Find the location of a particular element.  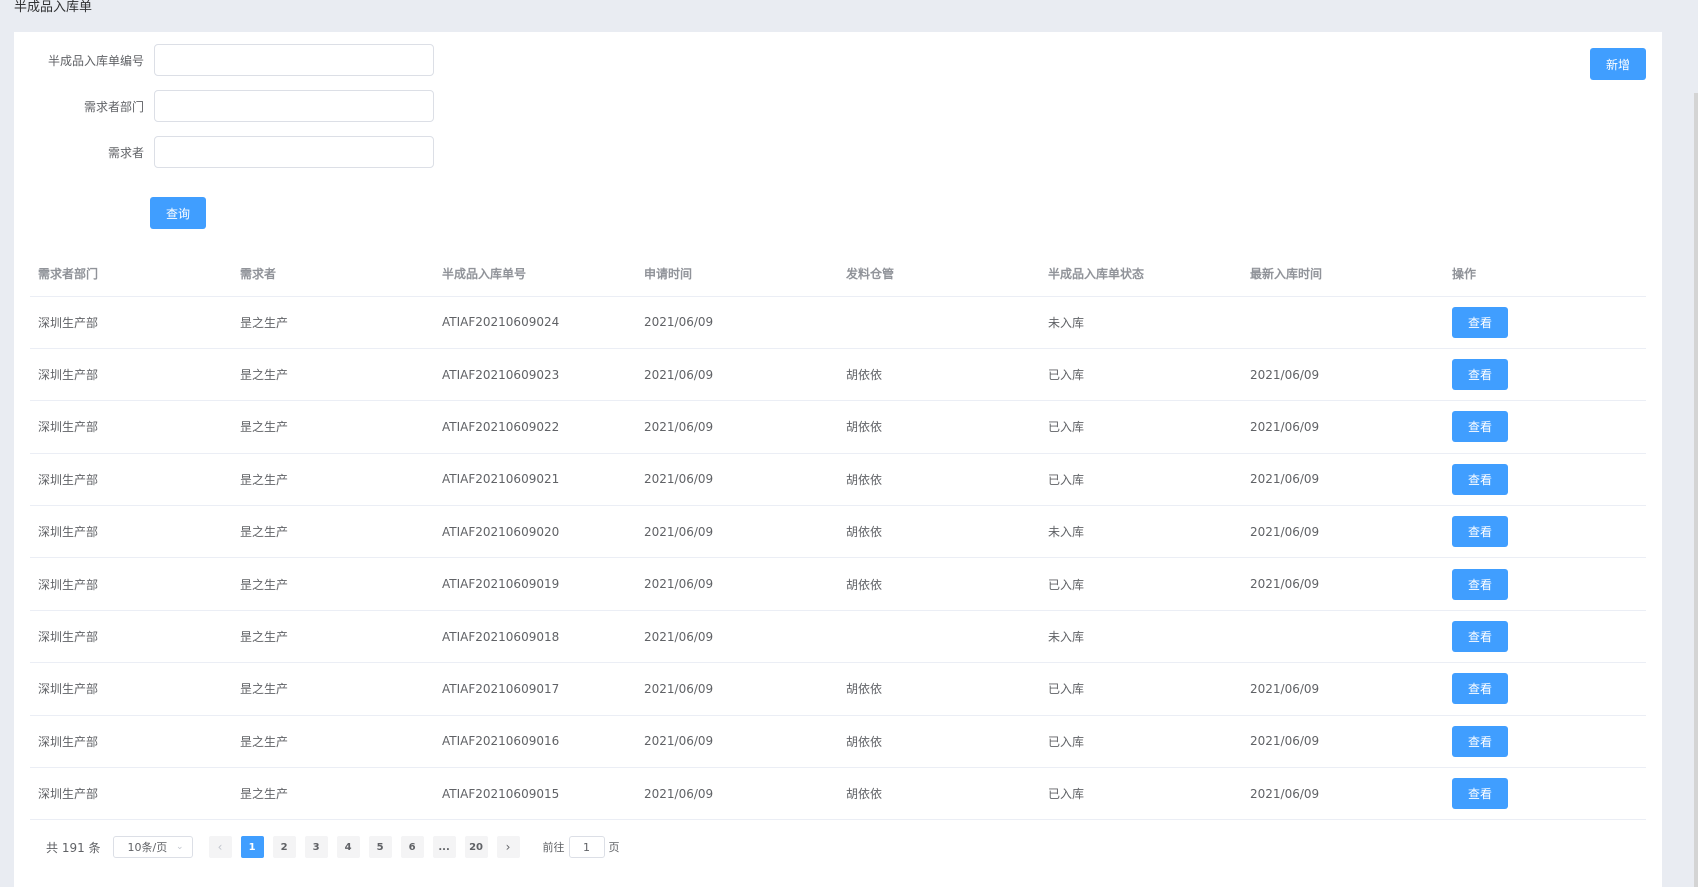

page-button: 5 is located at coordinates (380, 847).